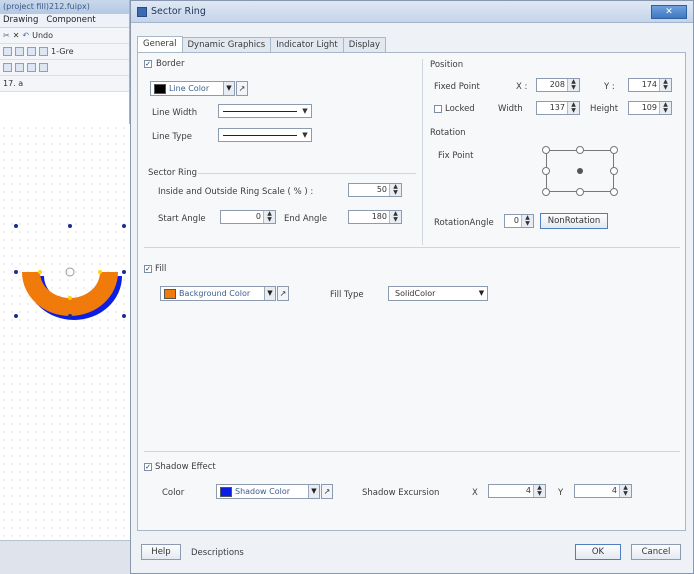 The width and height of the screenshot is (694, 574). I want to click on height-value: 109, so click(649, 107).